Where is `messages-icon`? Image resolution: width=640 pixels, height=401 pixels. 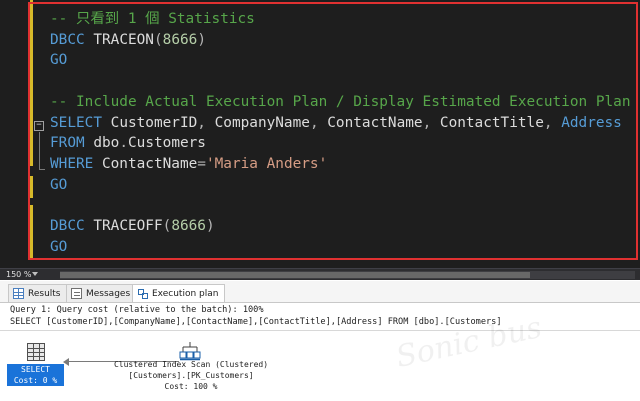 messages-icon is located at coordinates (76, 293).